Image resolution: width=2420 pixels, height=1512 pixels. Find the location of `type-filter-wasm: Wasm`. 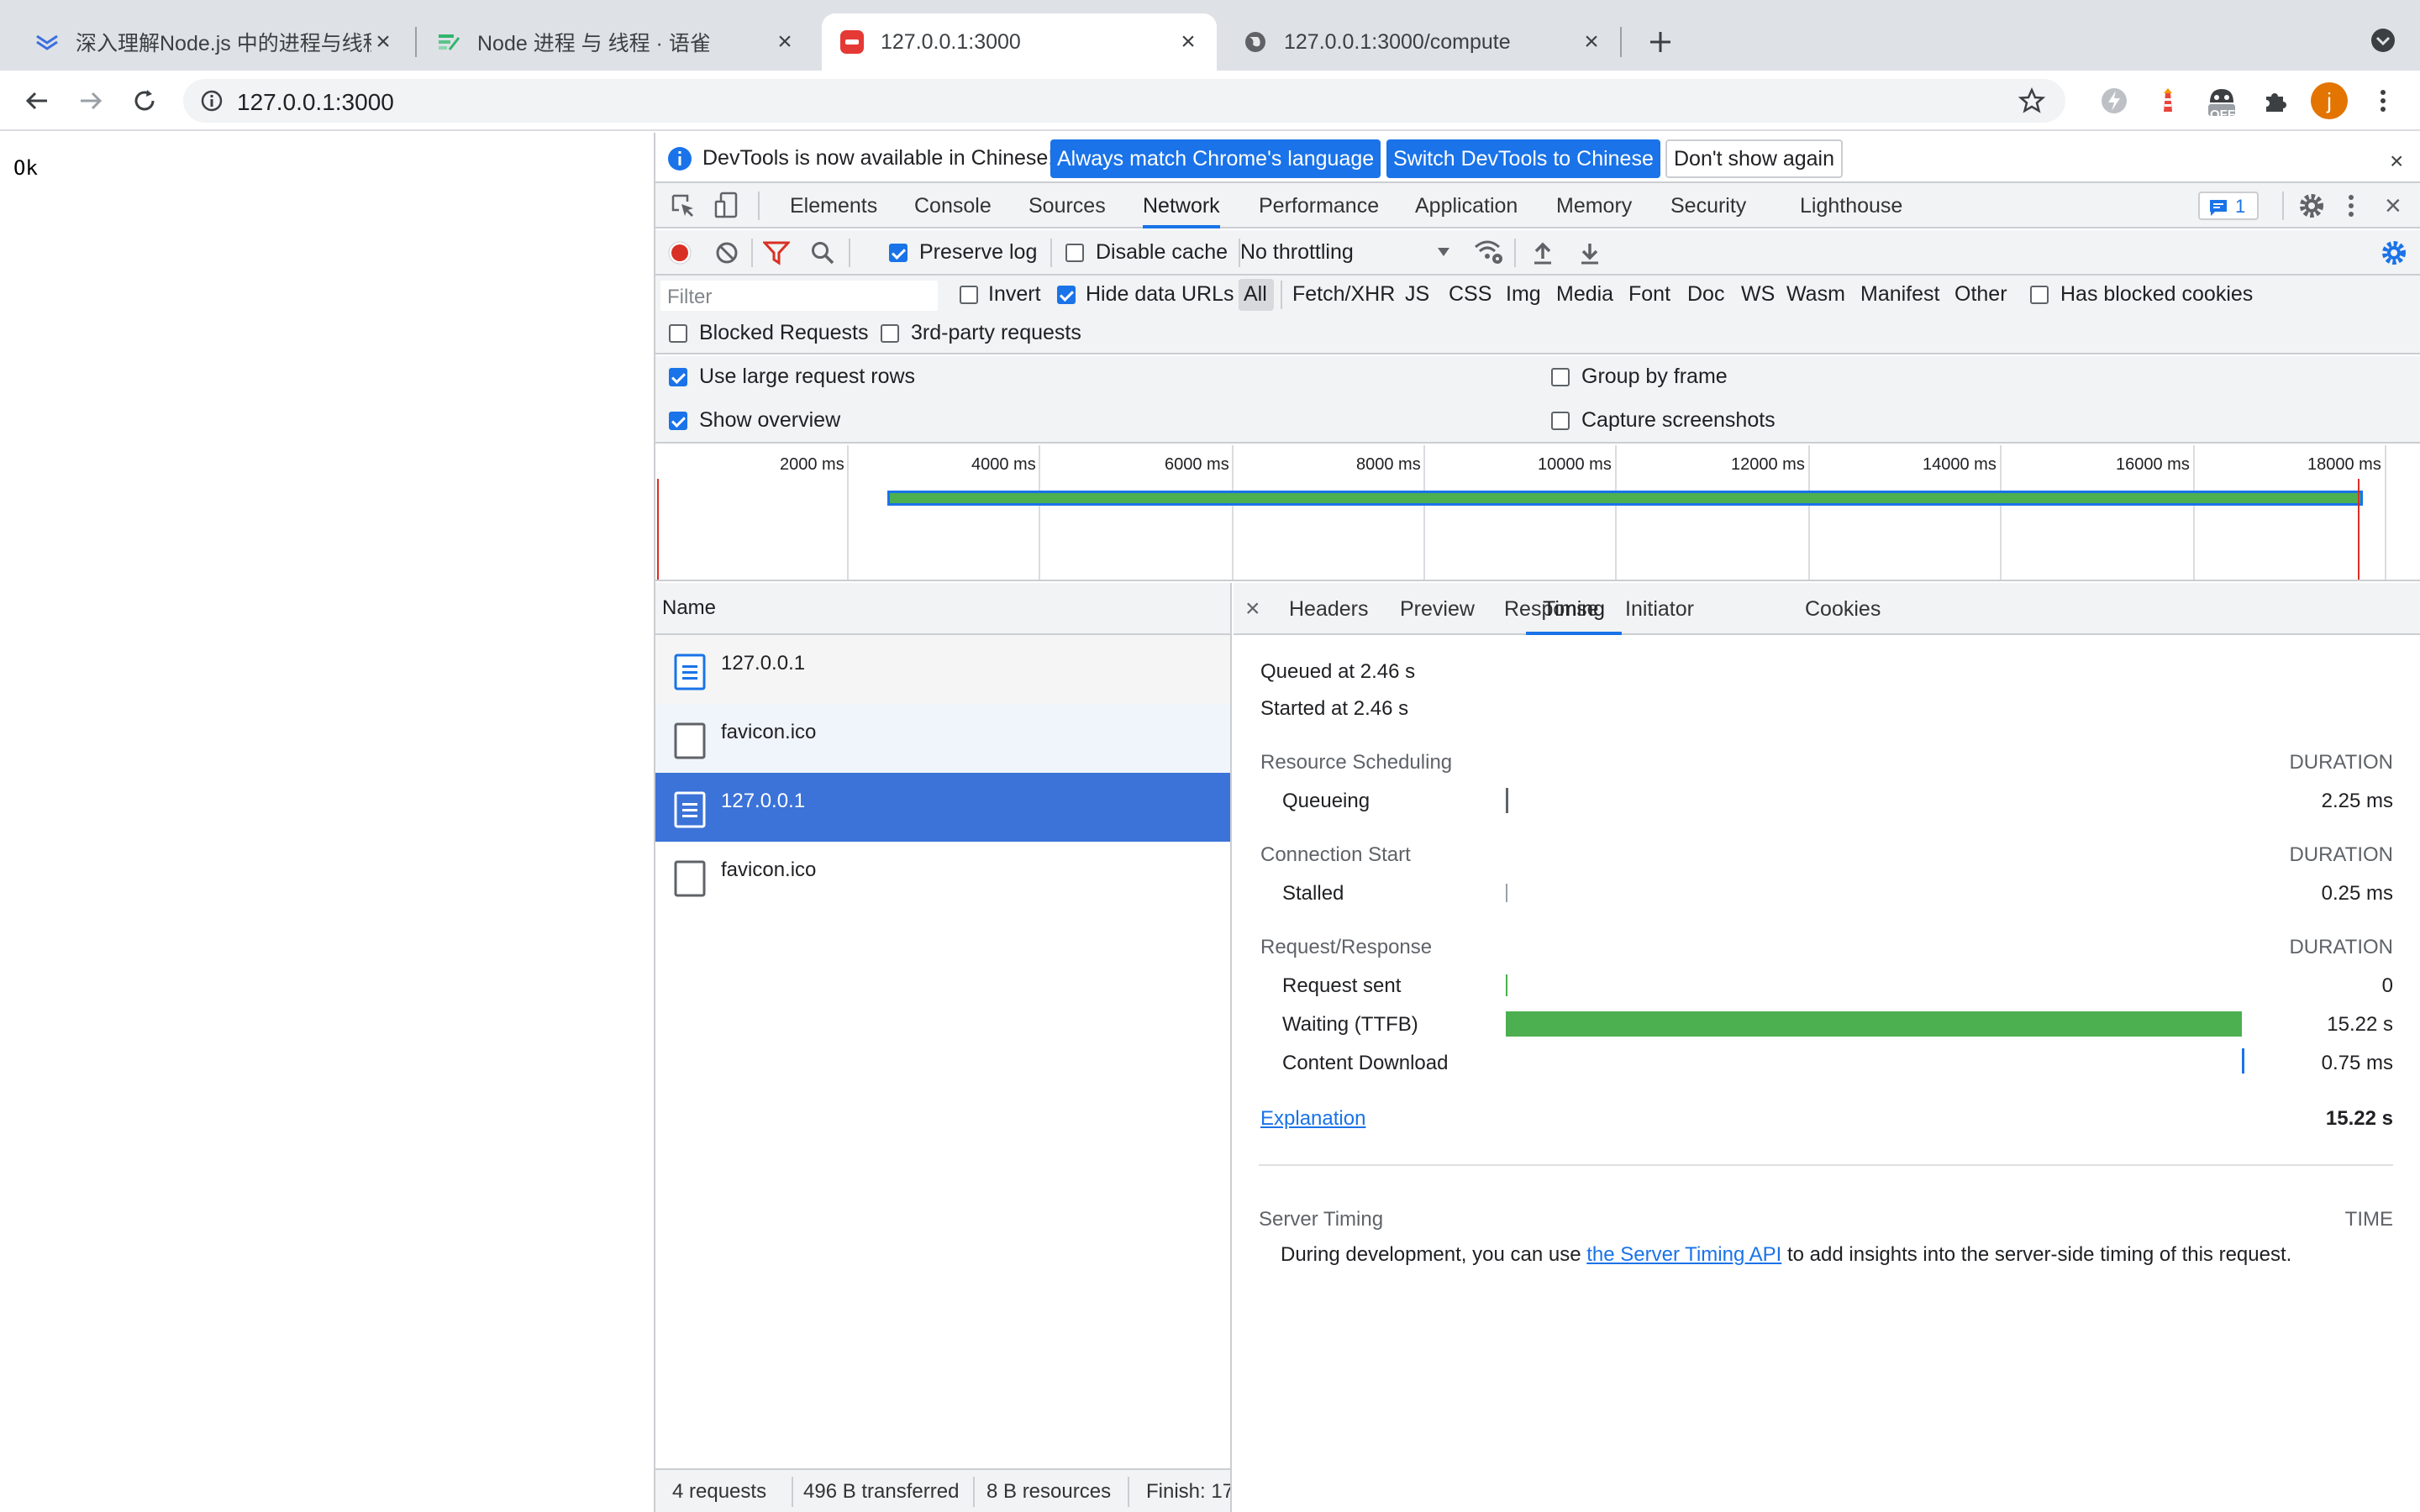

type-filter-wasm: Wasm is located at coordinates (1815, 294).